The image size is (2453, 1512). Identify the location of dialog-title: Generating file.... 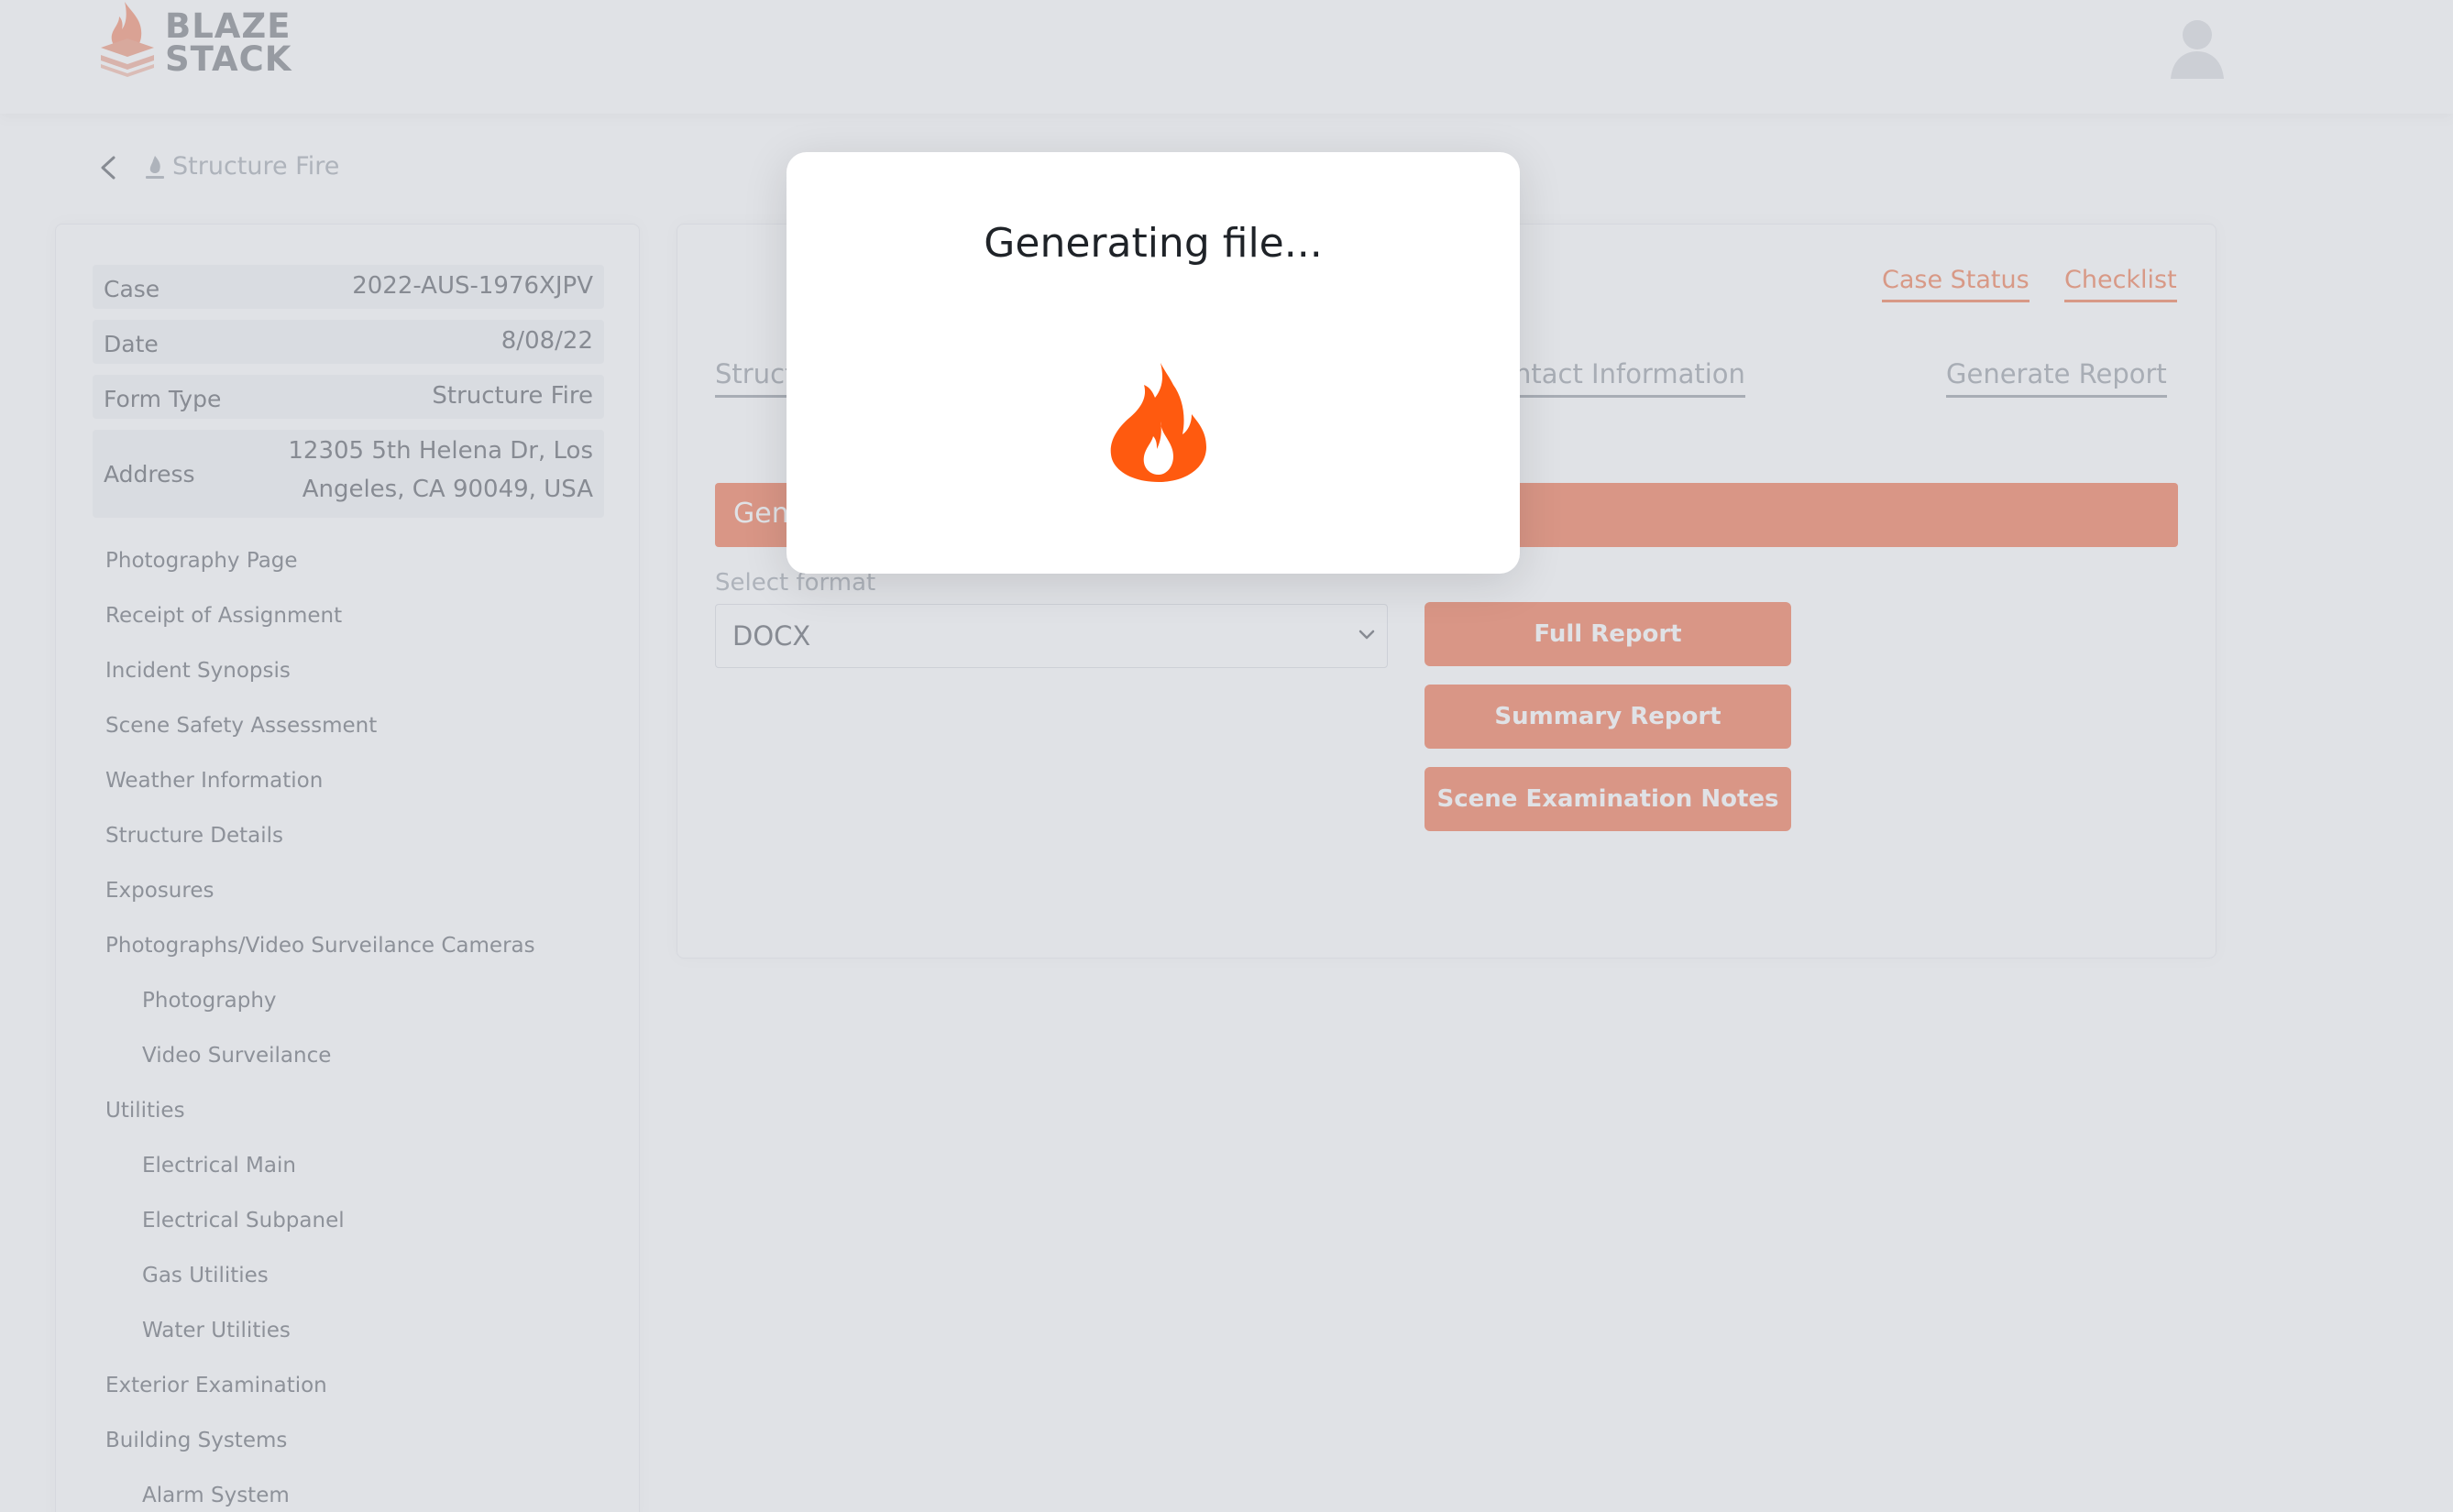
(1153, 243).